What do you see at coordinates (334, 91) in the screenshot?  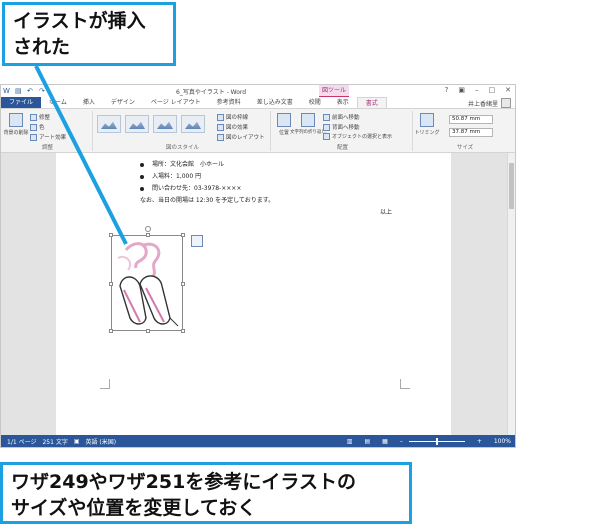 I see `picture-tools-context-label: 図ツール` at bounding box center [334, 91].